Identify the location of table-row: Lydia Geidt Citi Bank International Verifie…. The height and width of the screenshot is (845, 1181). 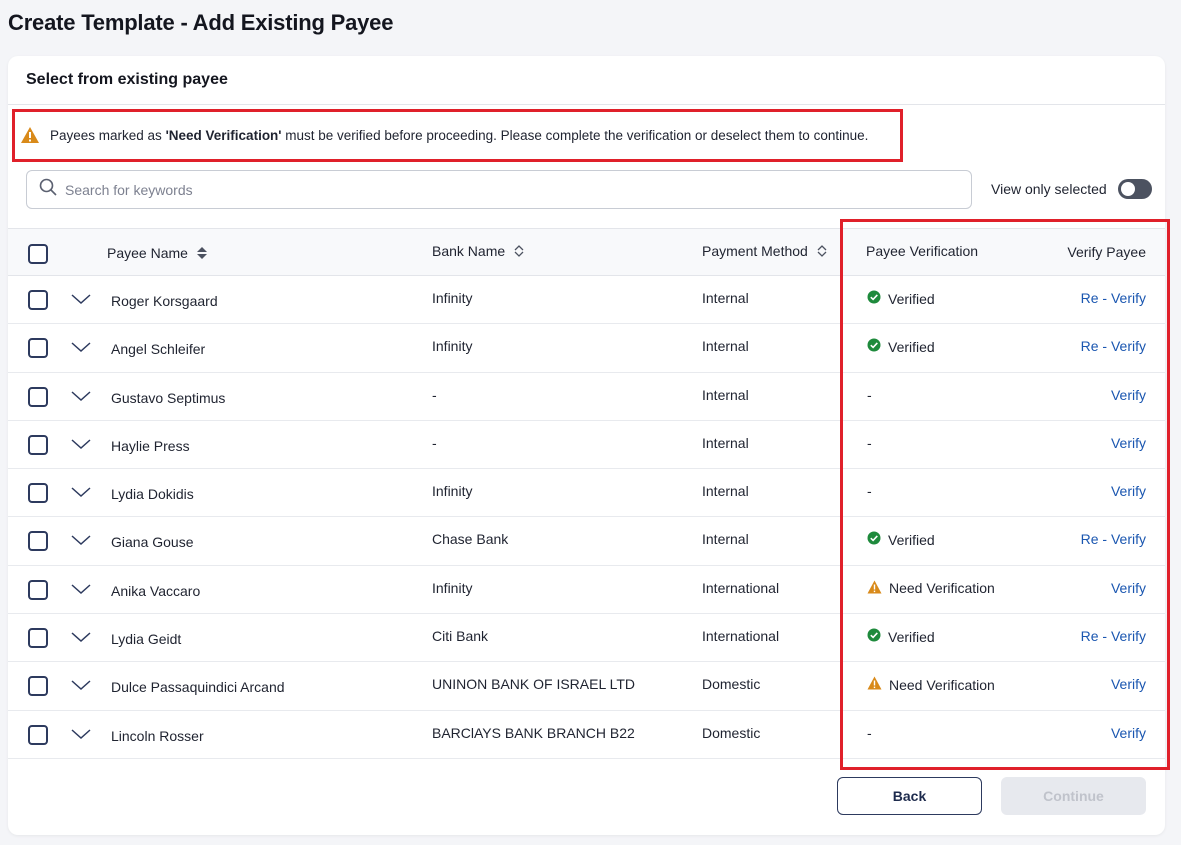
(586, 638).